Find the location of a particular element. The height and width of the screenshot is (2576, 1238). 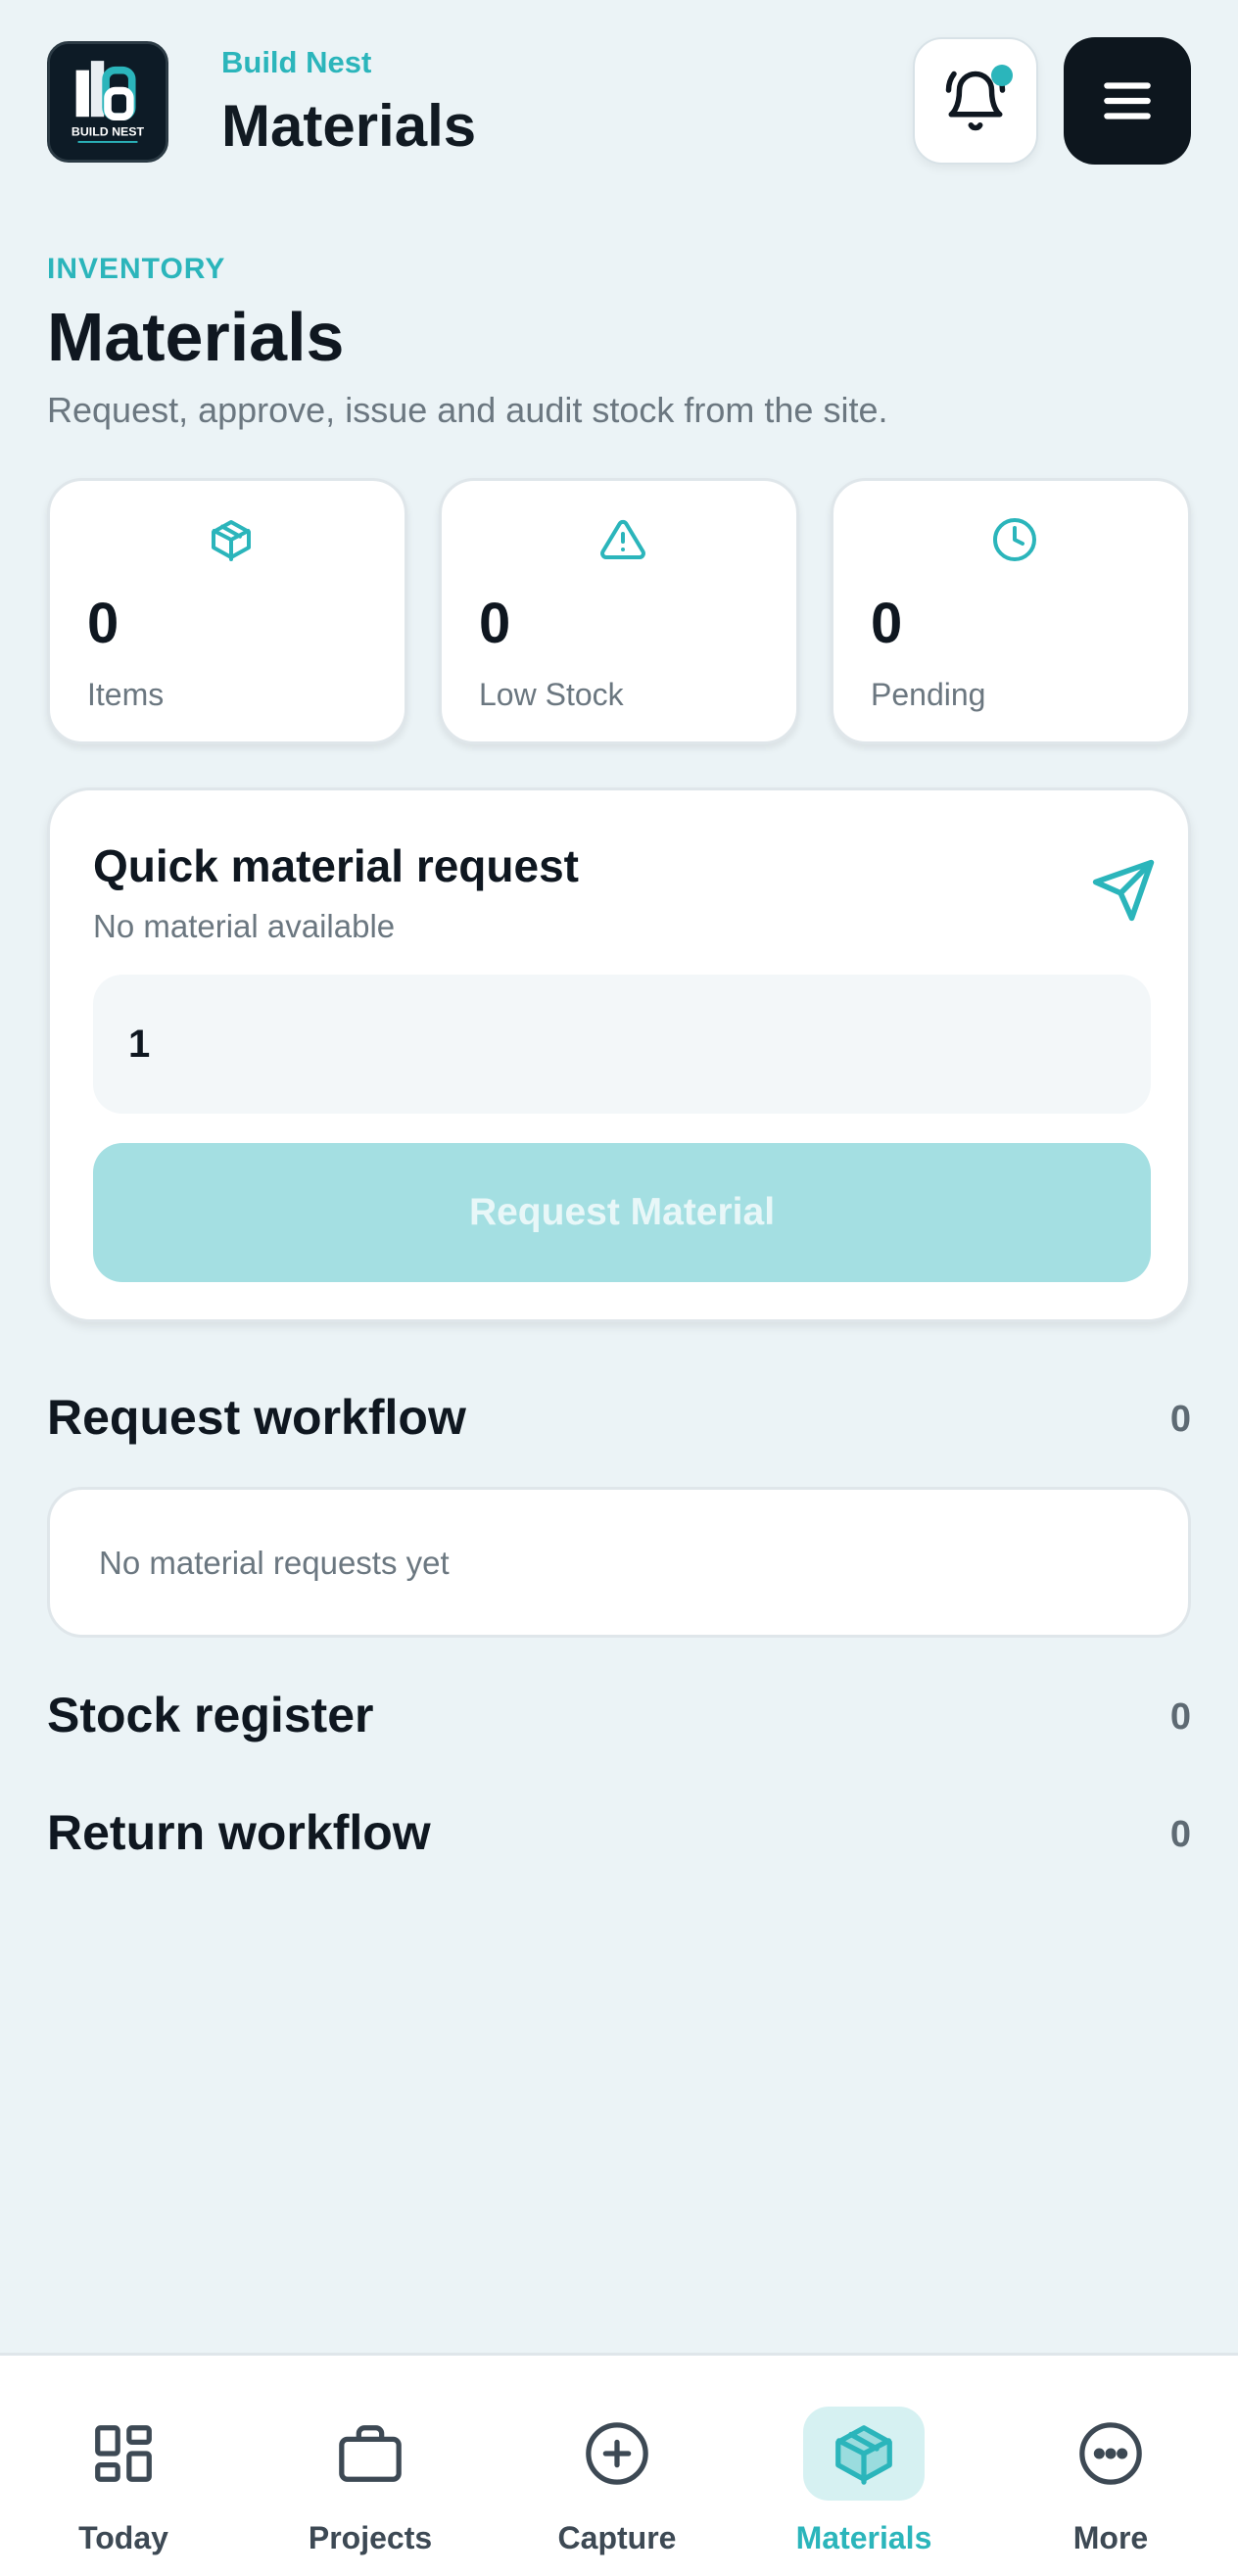

notification-badge-dot is located at coordinates (1002, 75).